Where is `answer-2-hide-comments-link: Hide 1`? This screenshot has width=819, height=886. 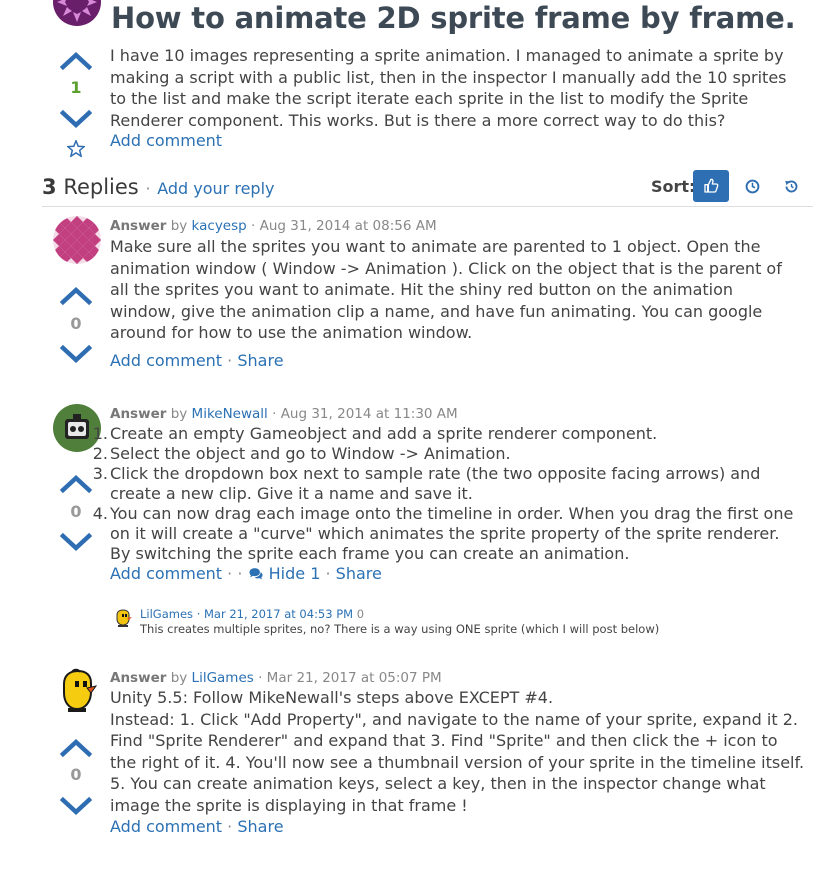 answer-2-hide-comments-link: Hide 1 is located at coordinates (287, 573).